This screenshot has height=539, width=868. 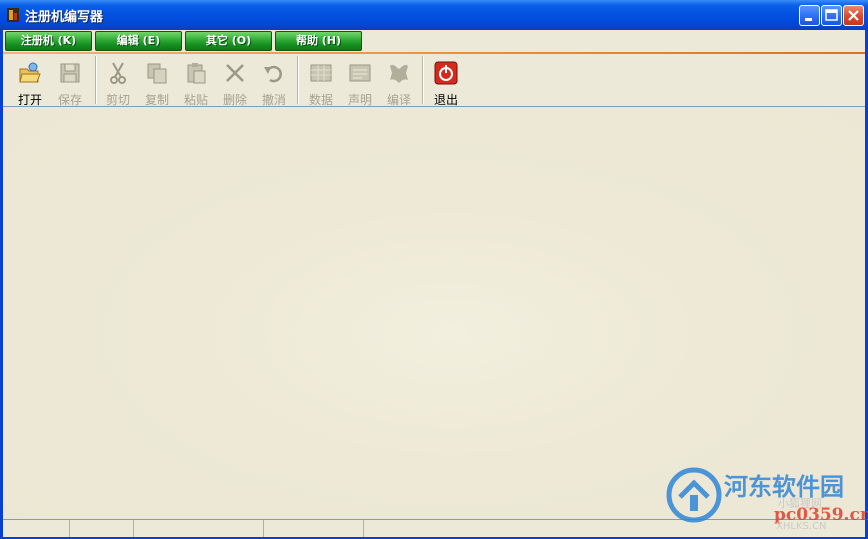 I want to click on power-icon, so click(x=446, y=73).